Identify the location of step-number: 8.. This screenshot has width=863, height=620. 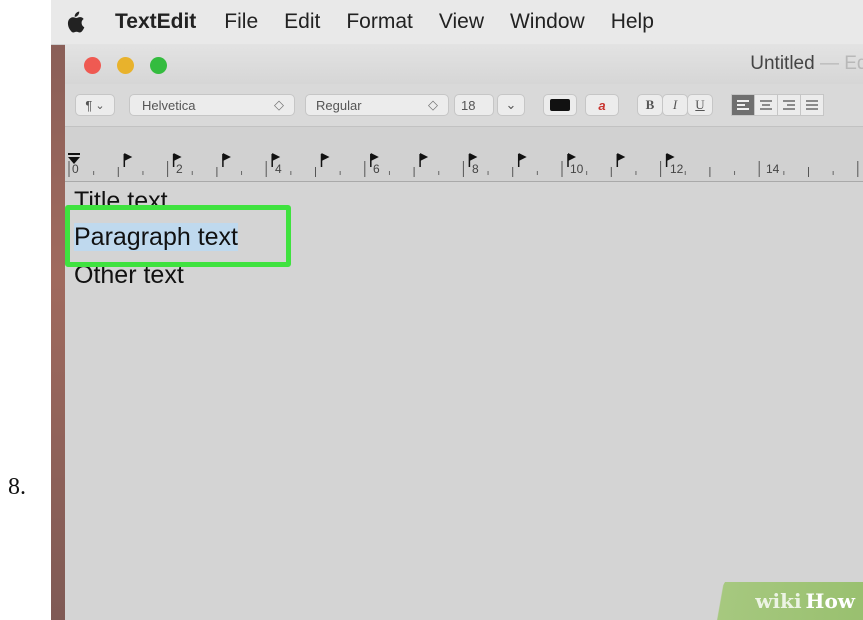
(17, 487).